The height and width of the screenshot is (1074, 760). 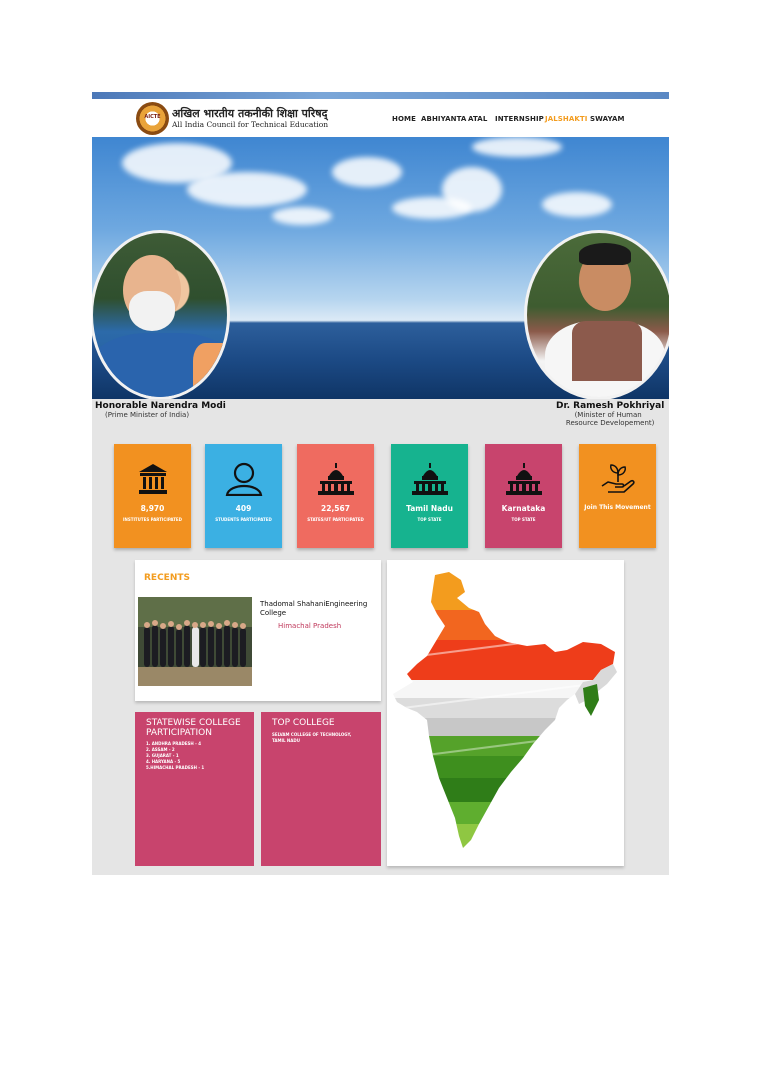 I want to click on list-item: 5.HIMACHAL PRADESH - 1, so click(x=175, y=767).